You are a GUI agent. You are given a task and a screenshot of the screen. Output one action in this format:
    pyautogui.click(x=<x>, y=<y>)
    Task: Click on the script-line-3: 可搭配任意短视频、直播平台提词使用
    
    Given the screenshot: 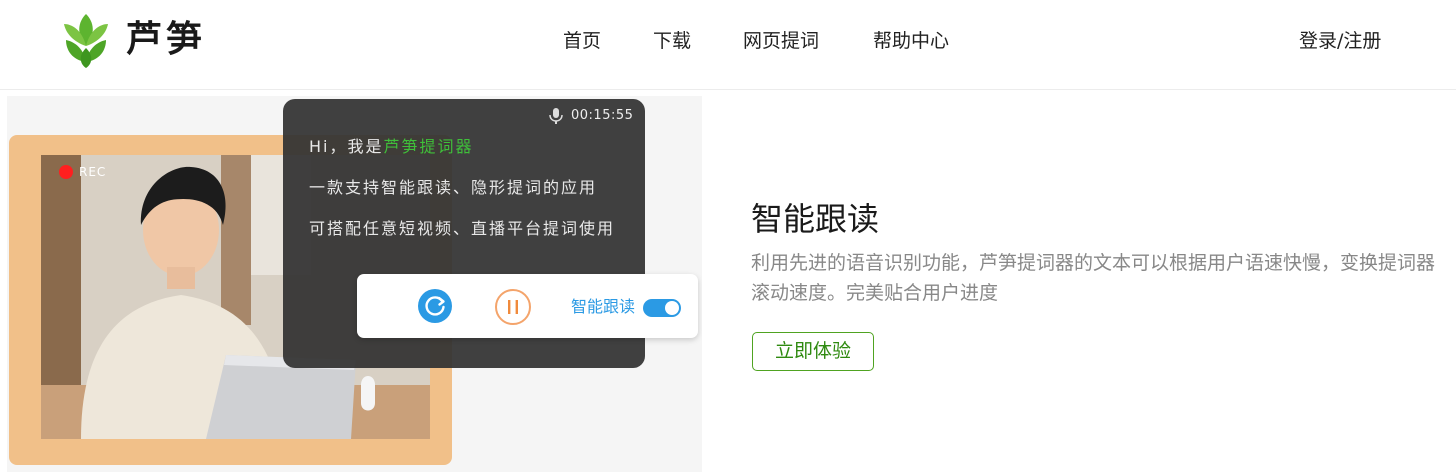 What is the action you would take?
    pyautogui.click(x=462, y=228)
    